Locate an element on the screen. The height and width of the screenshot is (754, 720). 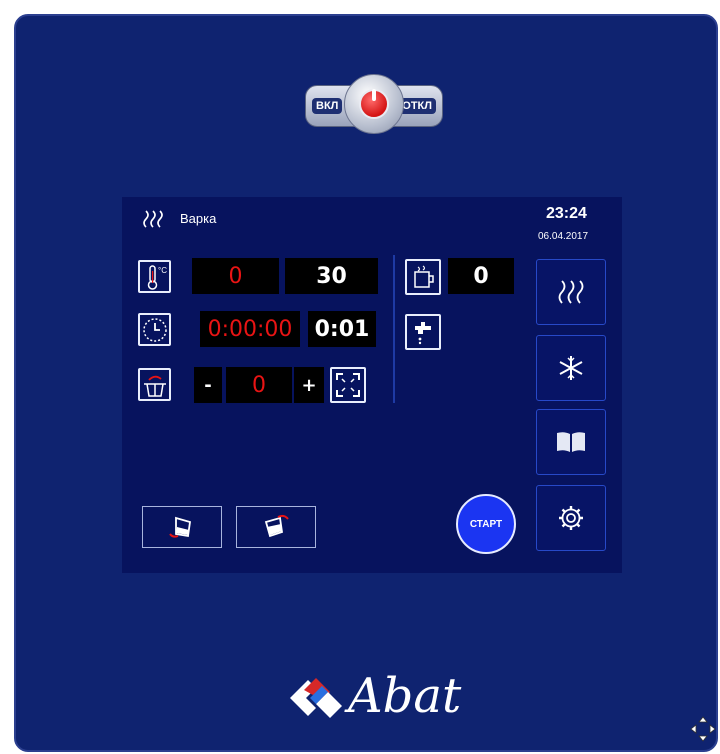
start-button: СТАРТ is located at coordinates (486, 524).